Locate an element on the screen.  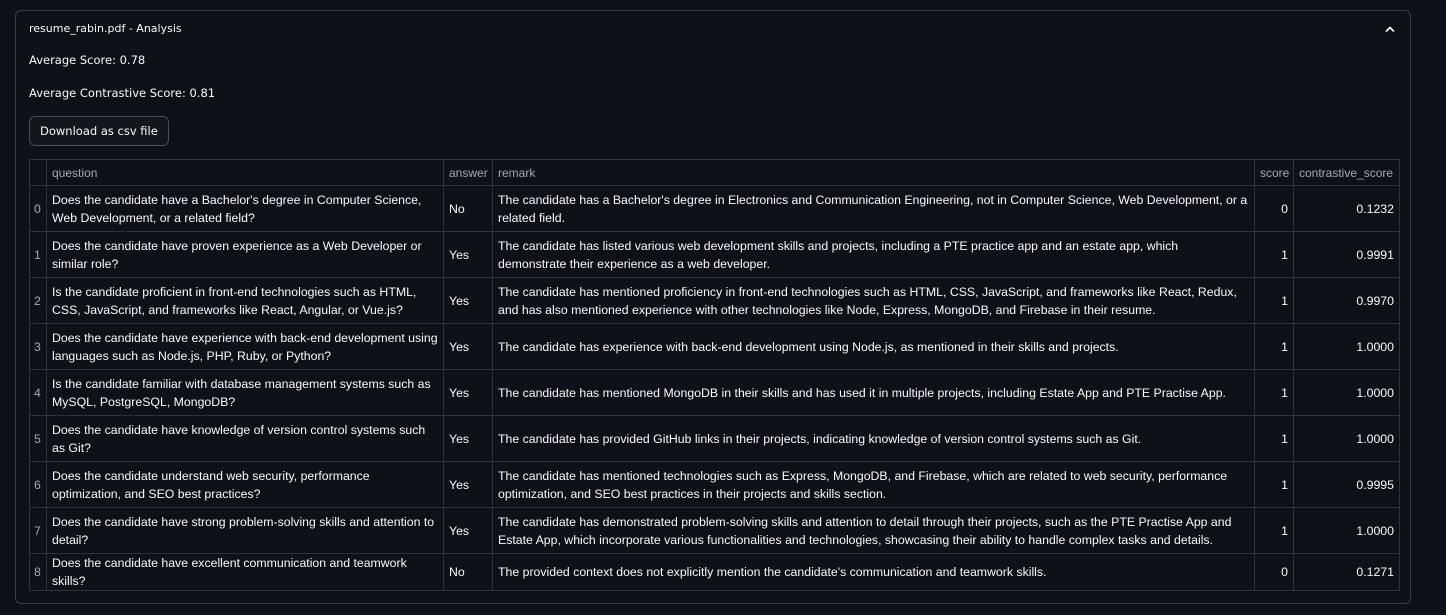
row-index: 5 is located at coordinates (38, 438).